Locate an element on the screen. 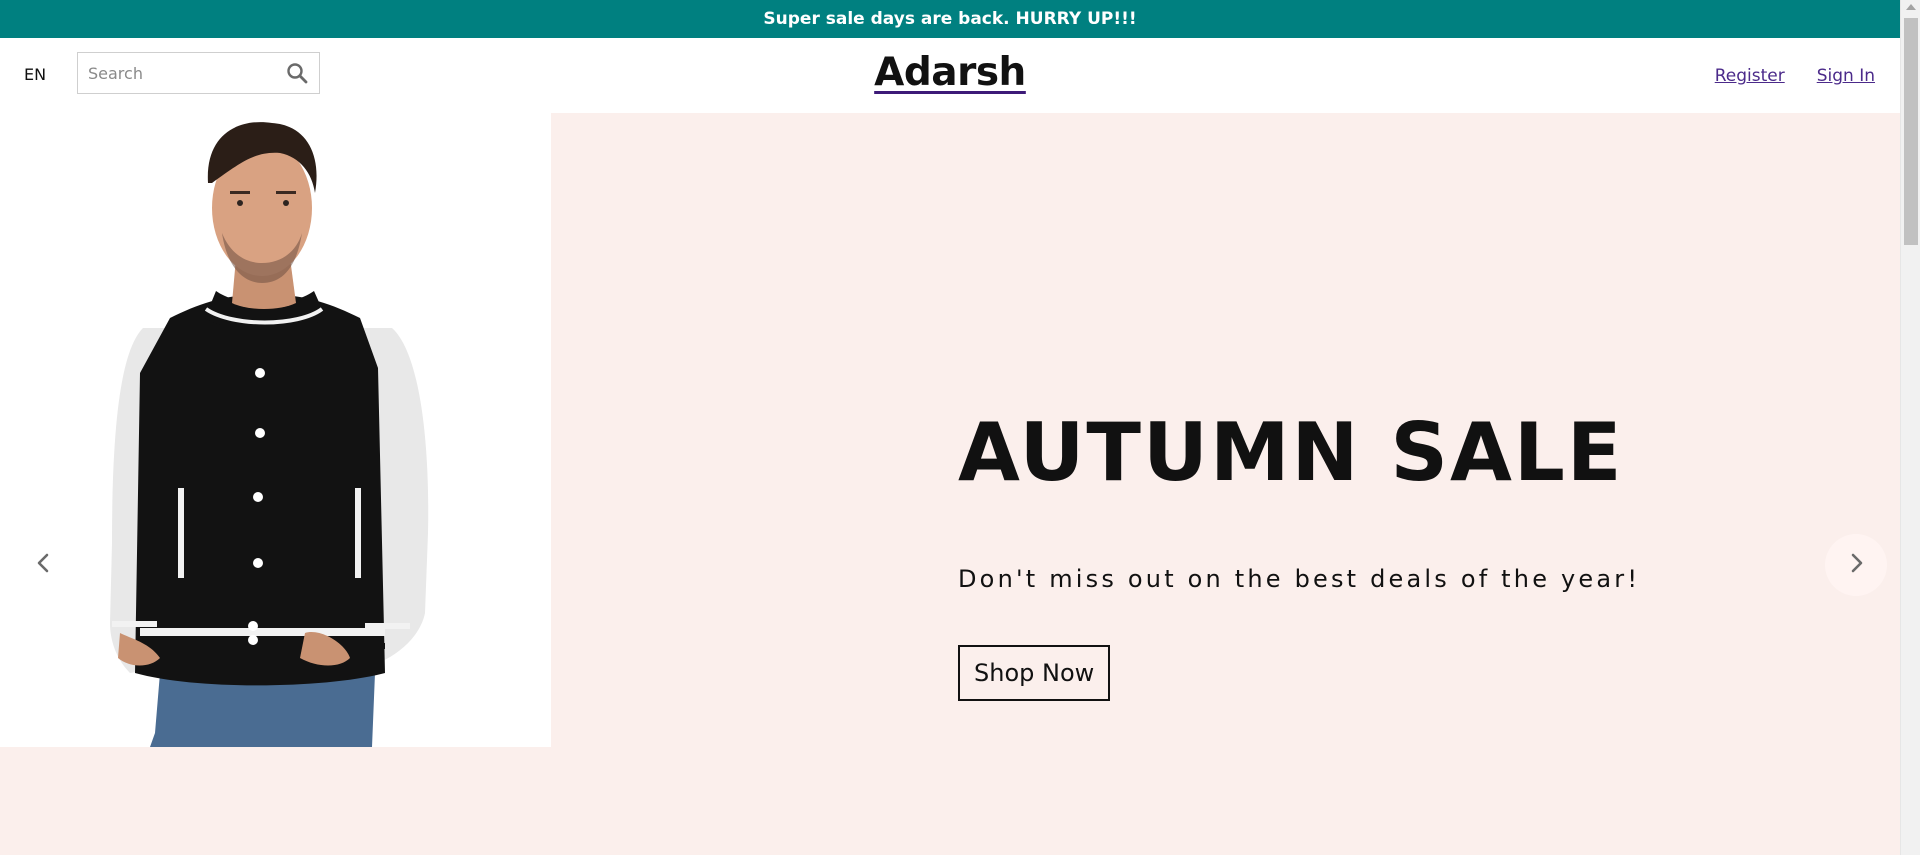 The width and height of the screenshot is (1920, 855). register-link: Register is located at coordinates (1750, 76).